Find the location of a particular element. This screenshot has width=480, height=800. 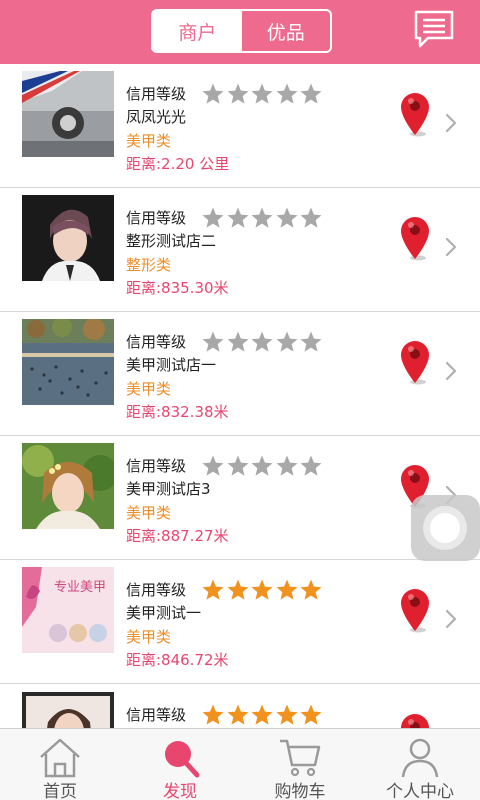

shop-name: 美甲测试店一 is located at coordinates (171, 365).